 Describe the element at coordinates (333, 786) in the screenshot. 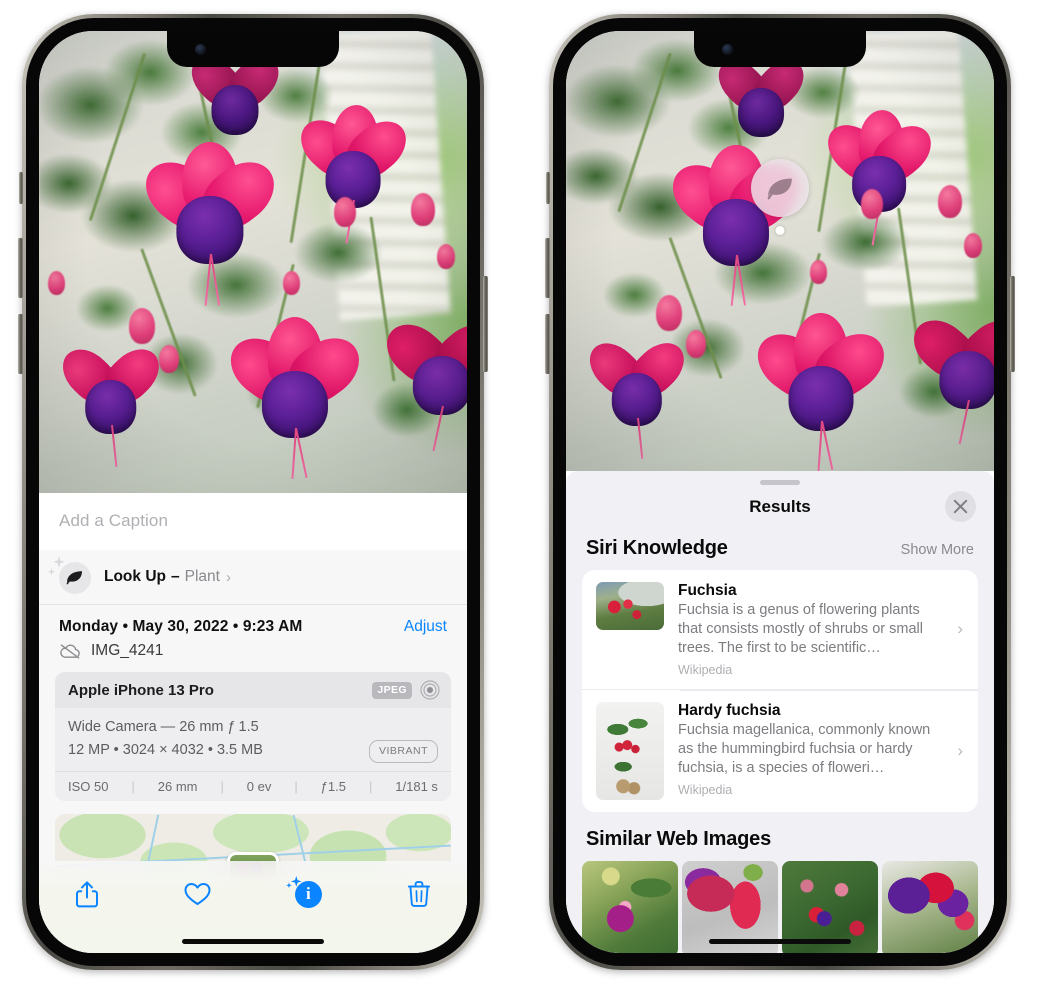

I see `exif-stat: ƒ1.5` at that location.